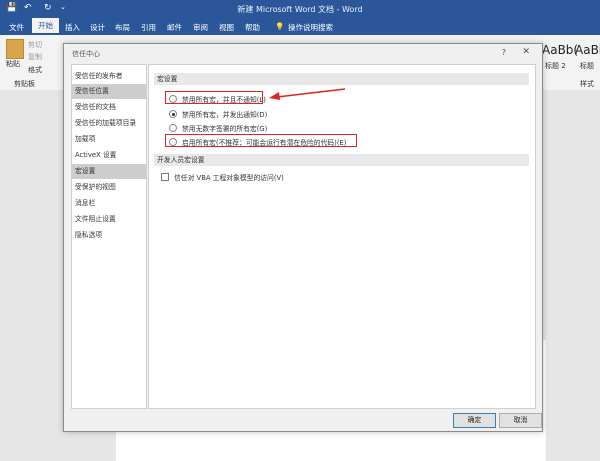 The width and height of the screenshot is (600, 461). I want to click on style-heading2-name: 标题 2, so click(555, 66).